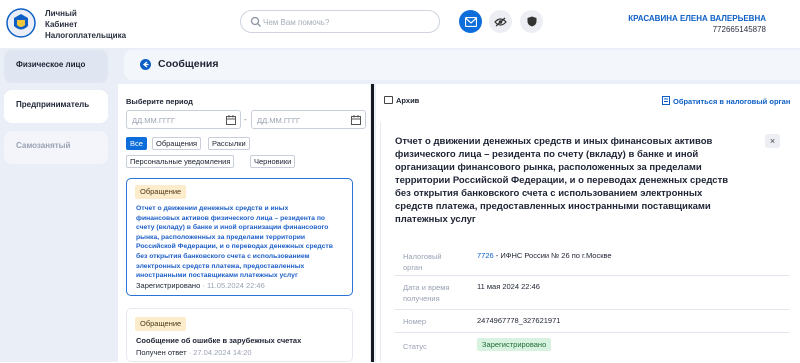  Describe the element at coordinates (86, 35) in the screenshot. I see `brand-line-3: Налогоплательщика` at that location.